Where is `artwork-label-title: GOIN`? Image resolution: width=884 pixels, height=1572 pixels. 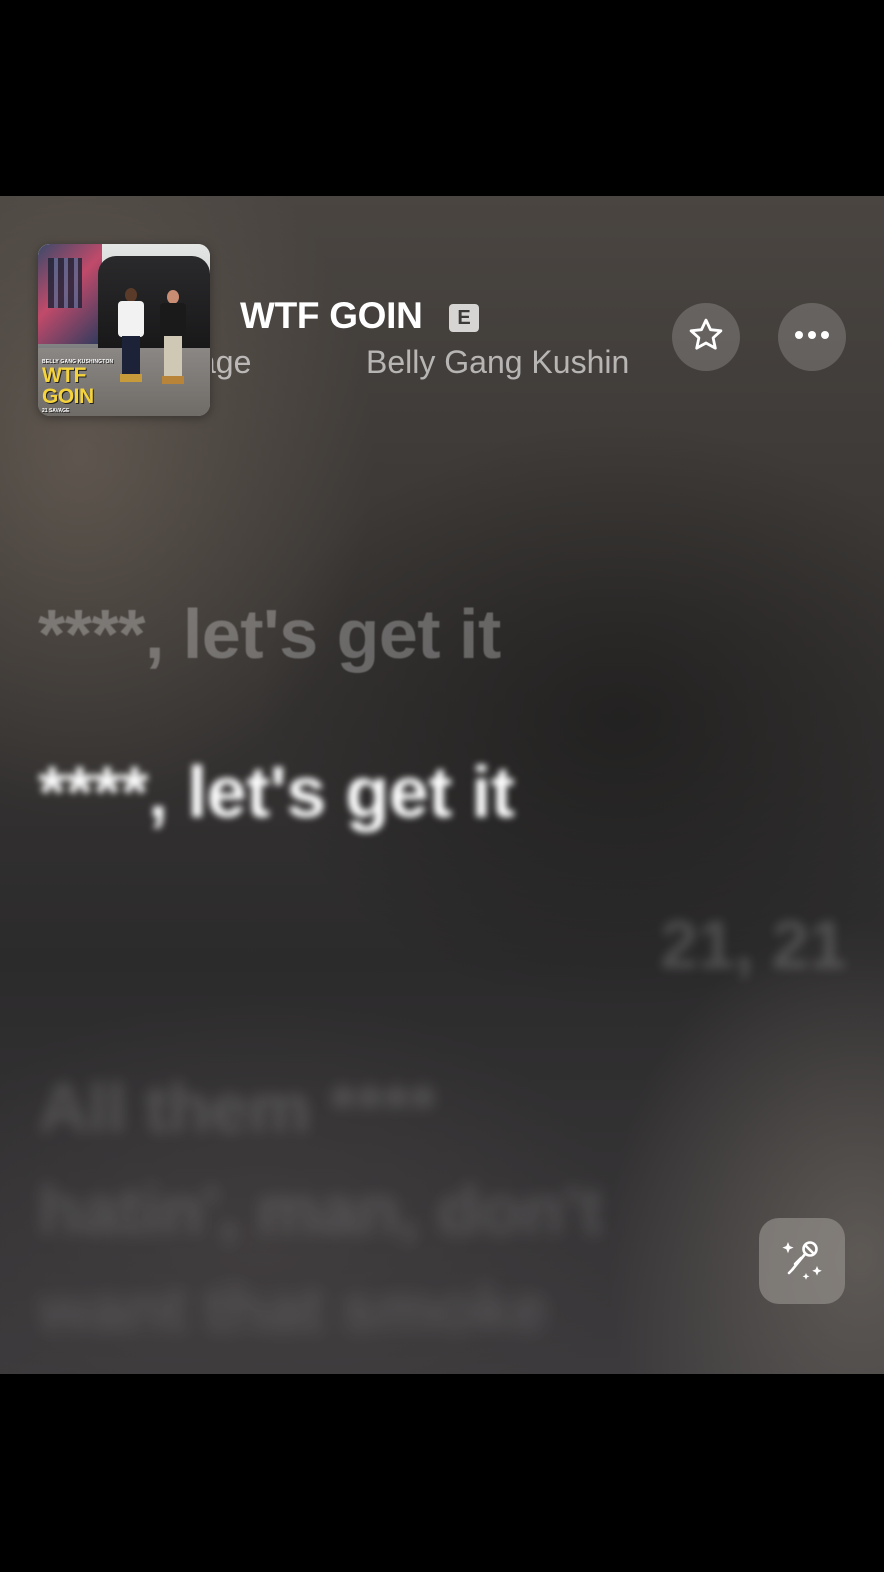
artwork-label-title: GOIN is located at coordinates (68, 396).